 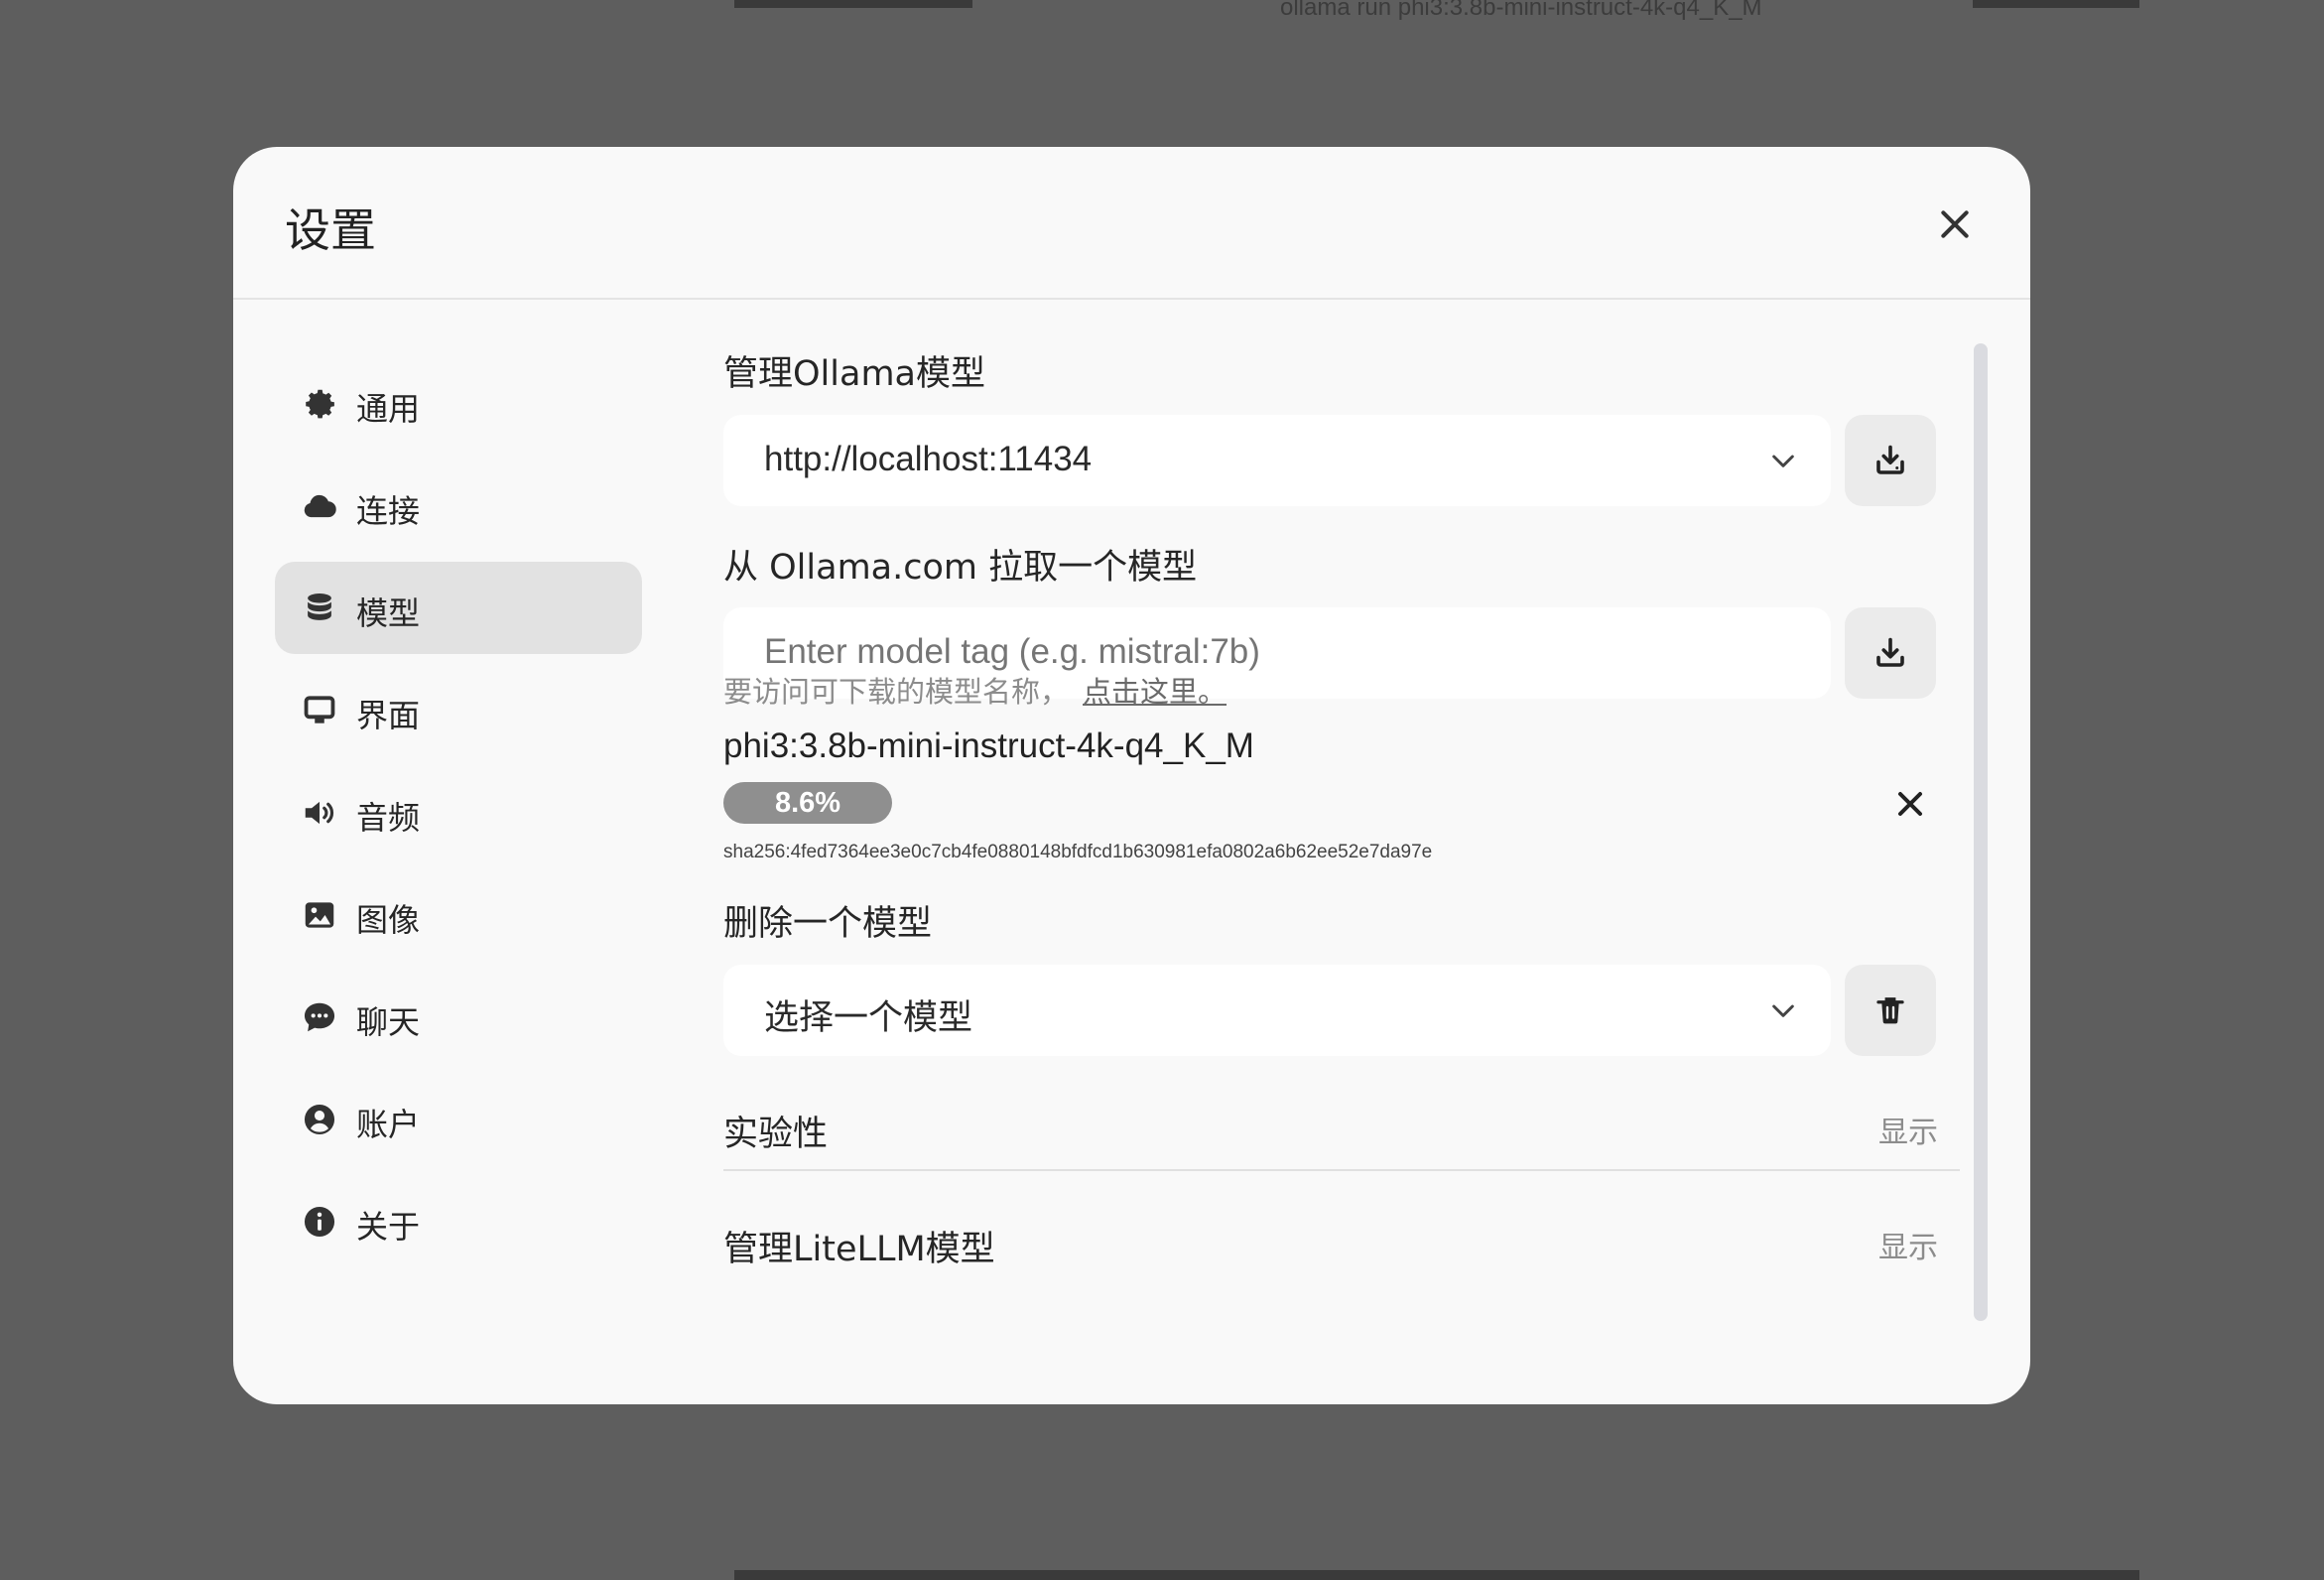 I want to click on download-icon, so click(x=1890, y=652).